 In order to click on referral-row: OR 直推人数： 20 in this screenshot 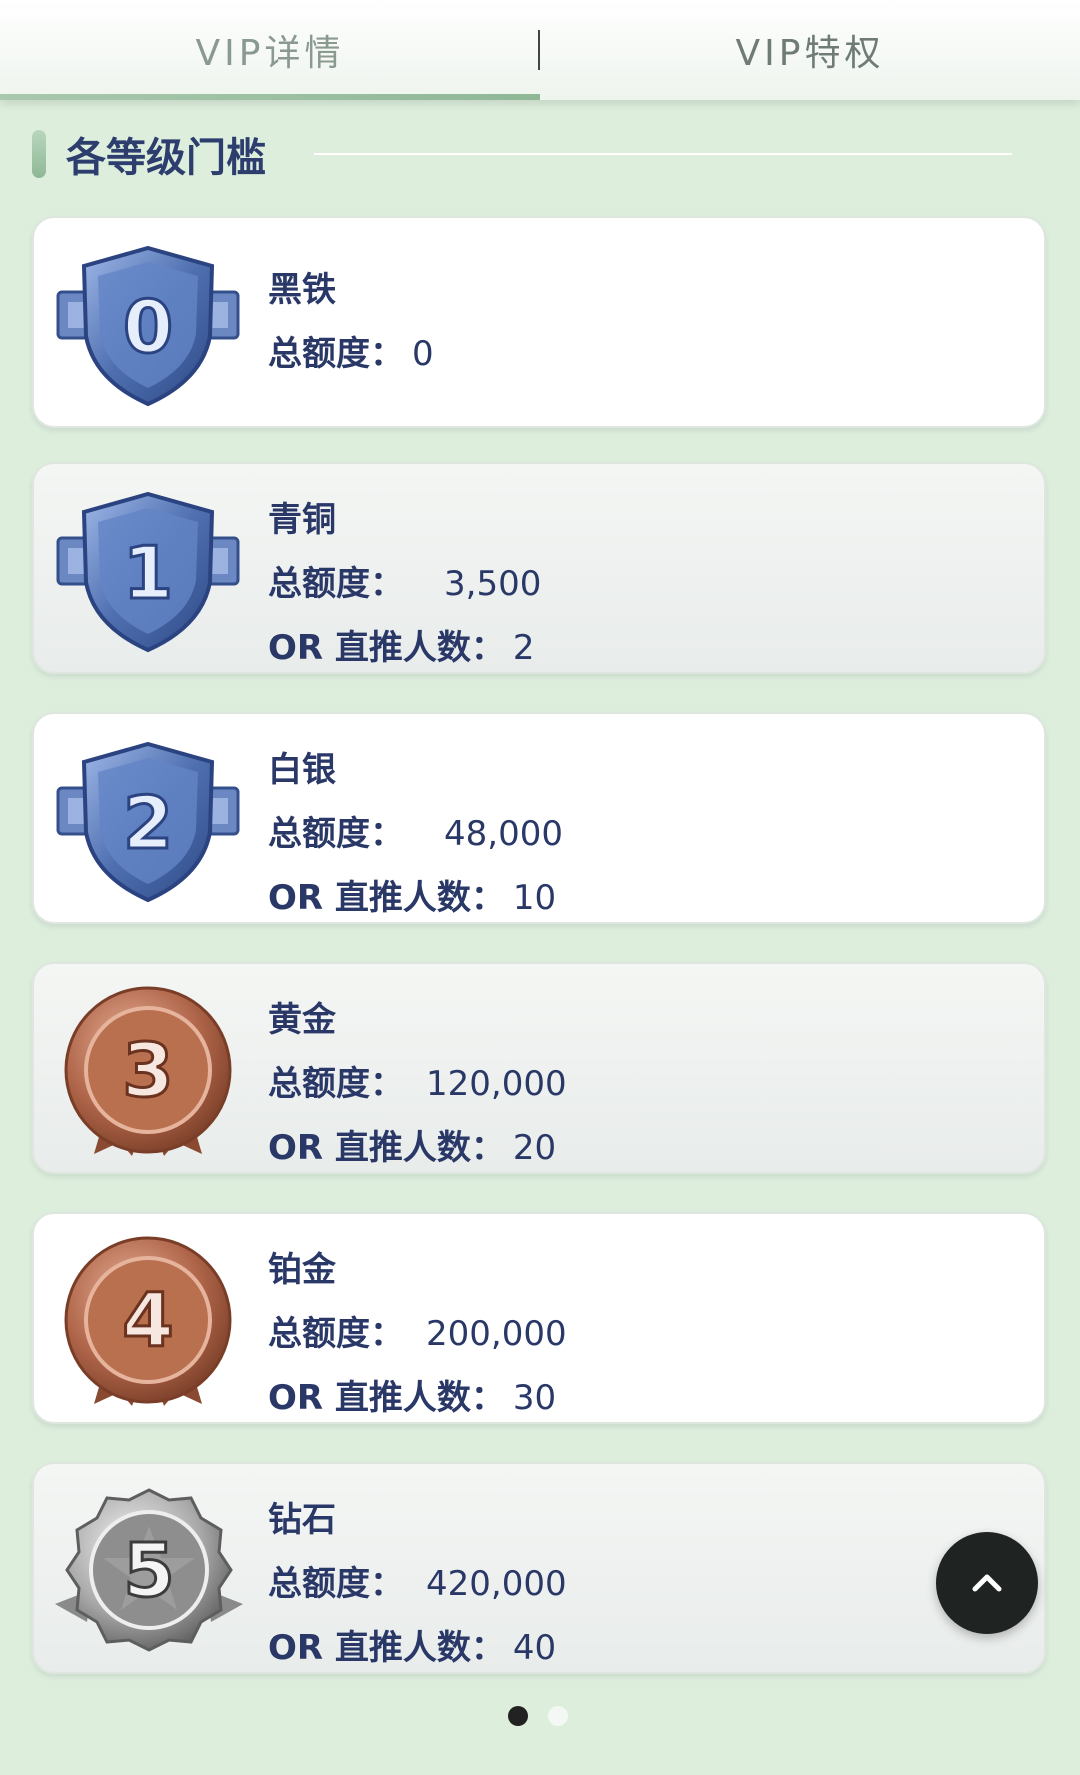, I will do `click(417, 1160)`.